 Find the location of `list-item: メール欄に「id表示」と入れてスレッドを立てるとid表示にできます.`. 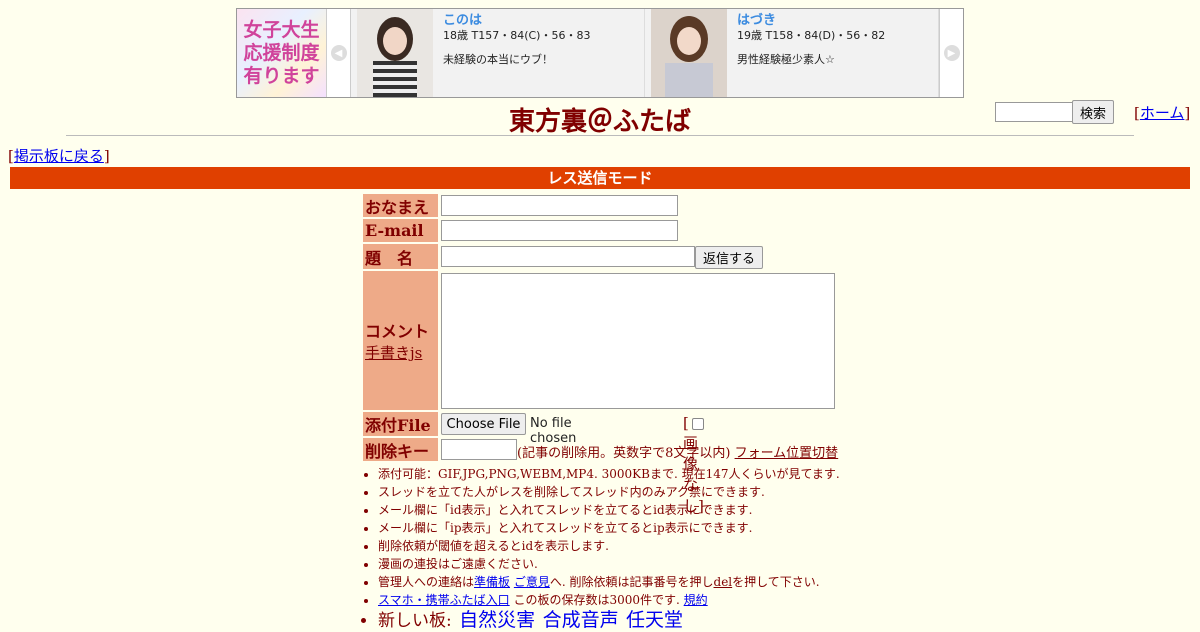

list-item: メール欄に「id表示」と入れてスレッドを立てるとid表示にできます. is located at coordinates (609, 510).